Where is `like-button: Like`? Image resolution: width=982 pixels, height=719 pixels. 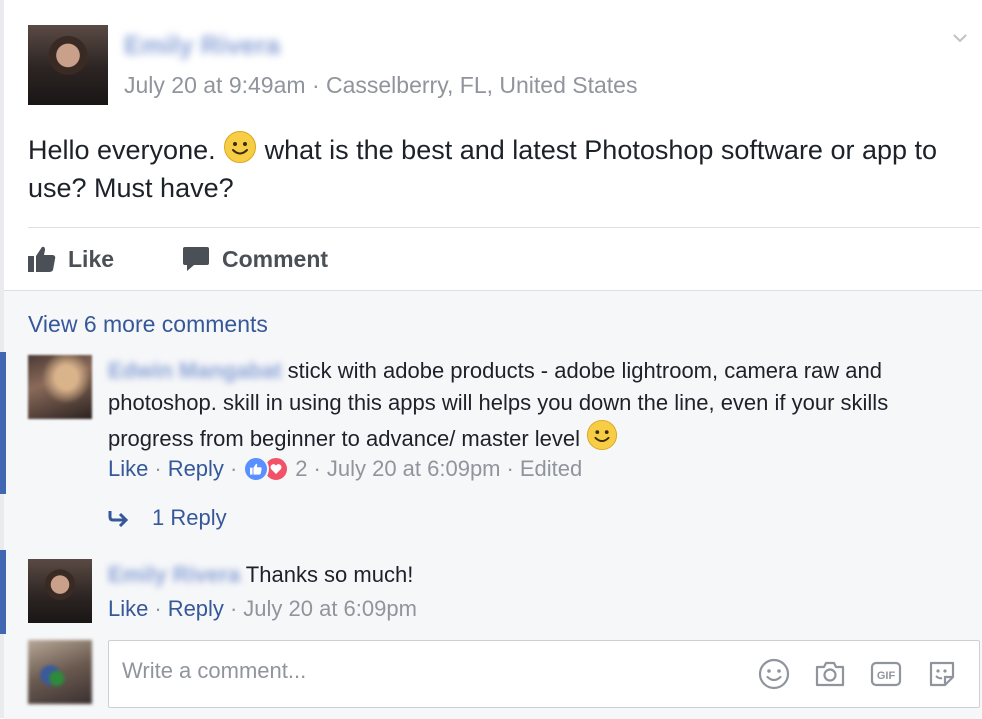
like-button: Like is located at coordinates (71, 259).